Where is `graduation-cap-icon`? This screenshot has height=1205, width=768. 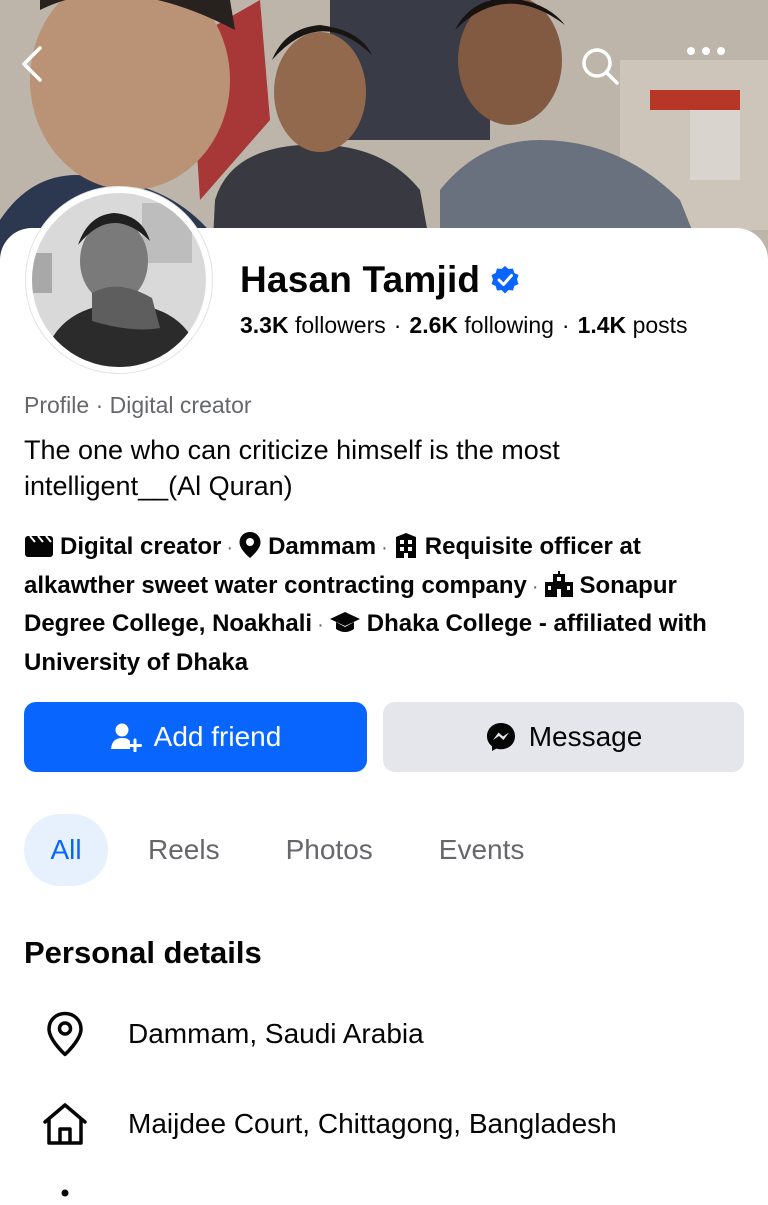 graduation-cap-icon is located at coordinates (345, 628).